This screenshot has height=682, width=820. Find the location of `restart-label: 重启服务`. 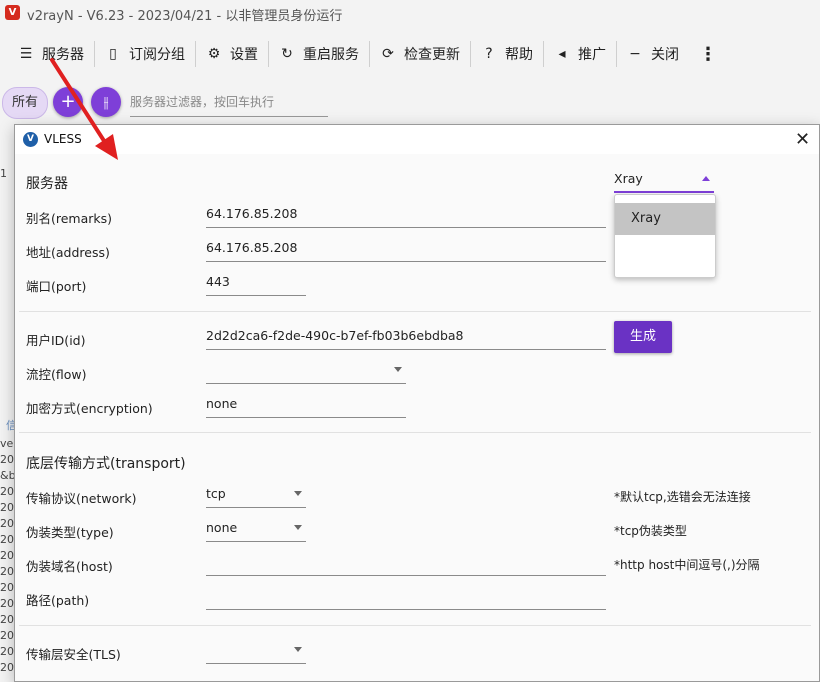

restart-label: 重启服务 is located at coordinates (331, 55).